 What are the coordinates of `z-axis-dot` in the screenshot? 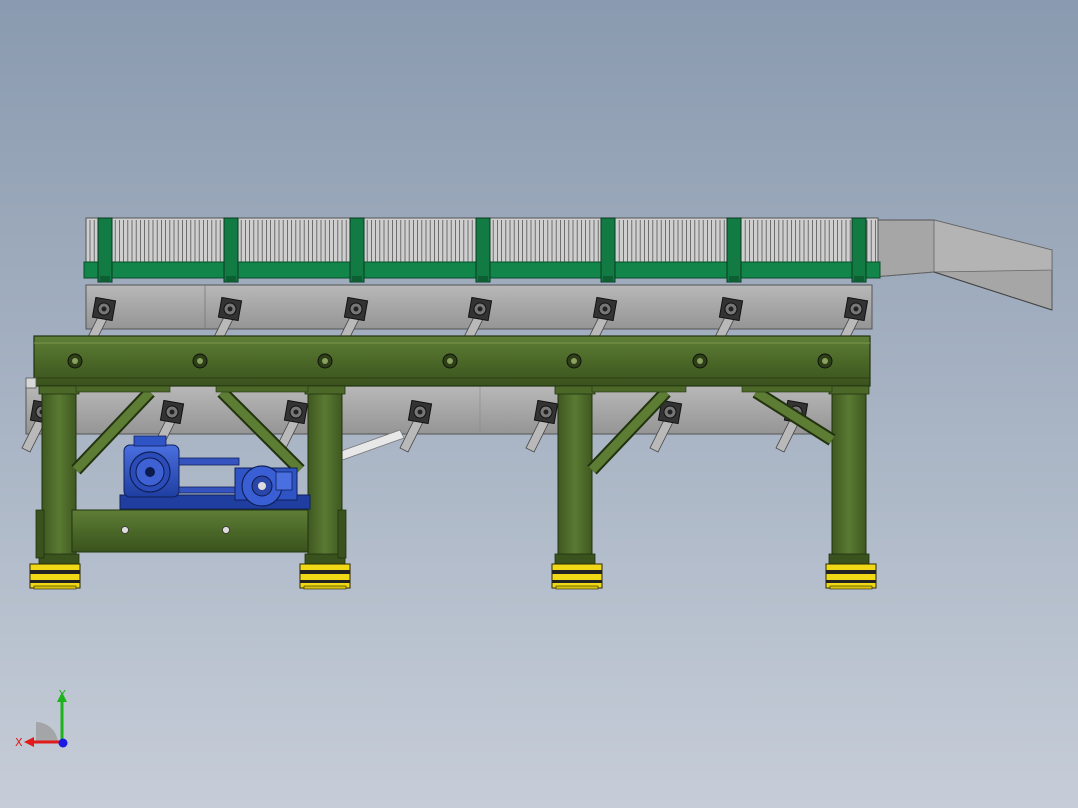 It's located at (63, 743).